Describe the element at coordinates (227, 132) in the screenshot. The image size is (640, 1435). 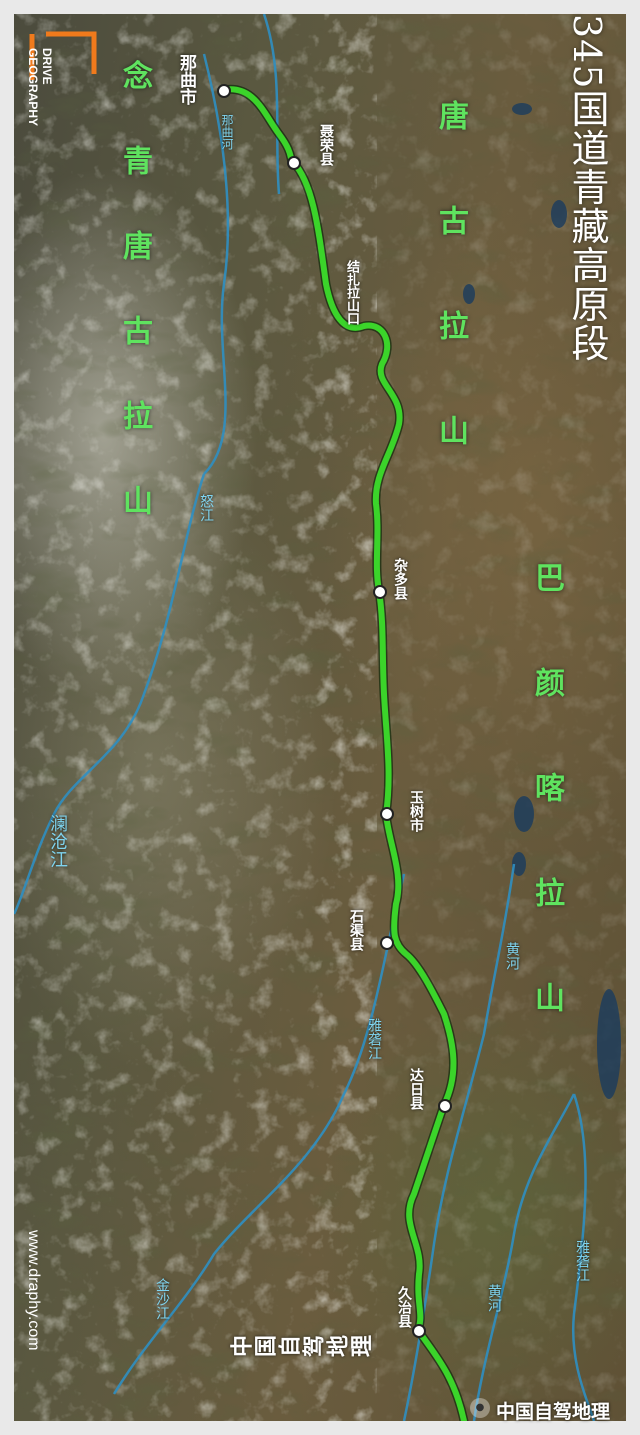
I see `river-label-naqu: 那曲河` at that location.